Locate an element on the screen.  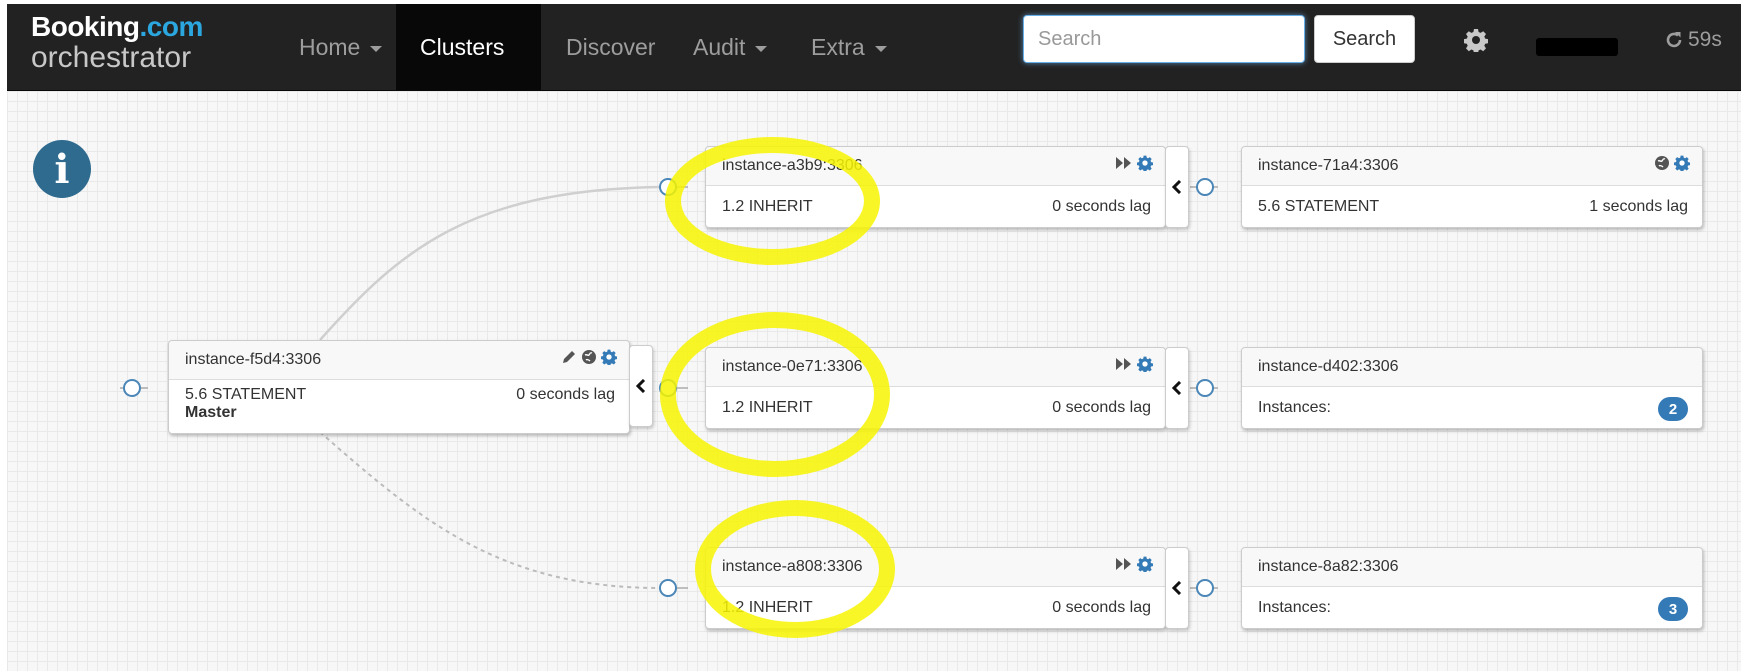
instance-name: instance-d402:3306 is located at coordinates (1328, 366).